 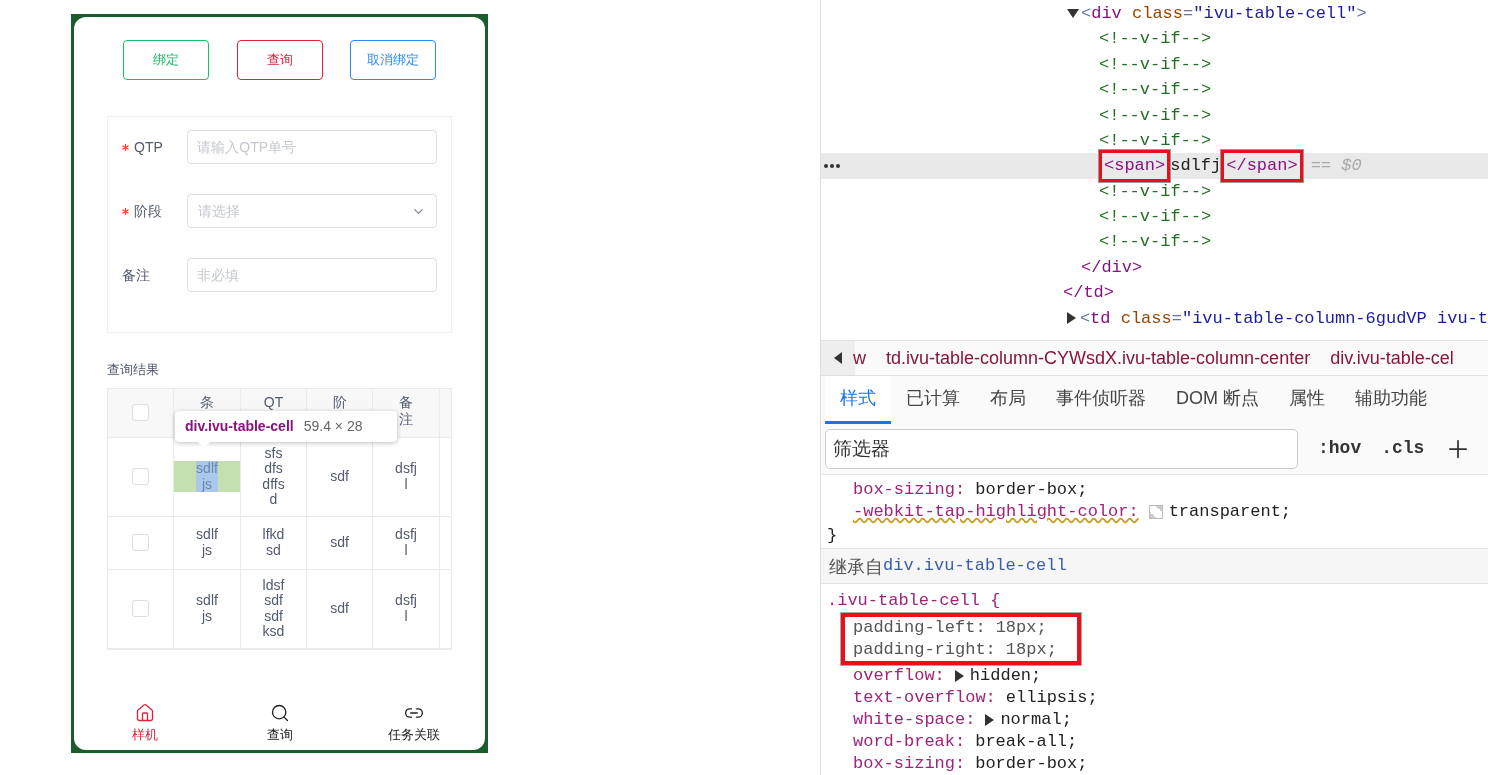 What do you see at coordinates (1403, 449) in the screenshot?
I see `filter-toggle: .cls` at bounding box center [1403, 449].